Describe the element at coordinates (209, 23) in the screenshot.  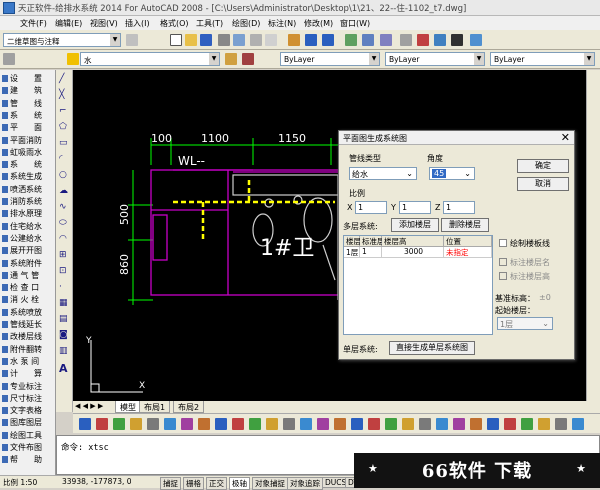
I see `menu-tools: 工具(T)` at that location.